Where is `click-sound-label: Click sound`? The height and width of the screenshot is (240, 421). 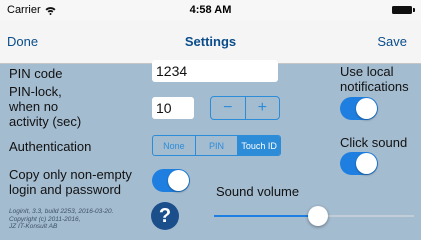
click-sound-label: Click sound is located at coordinates (374, 142).